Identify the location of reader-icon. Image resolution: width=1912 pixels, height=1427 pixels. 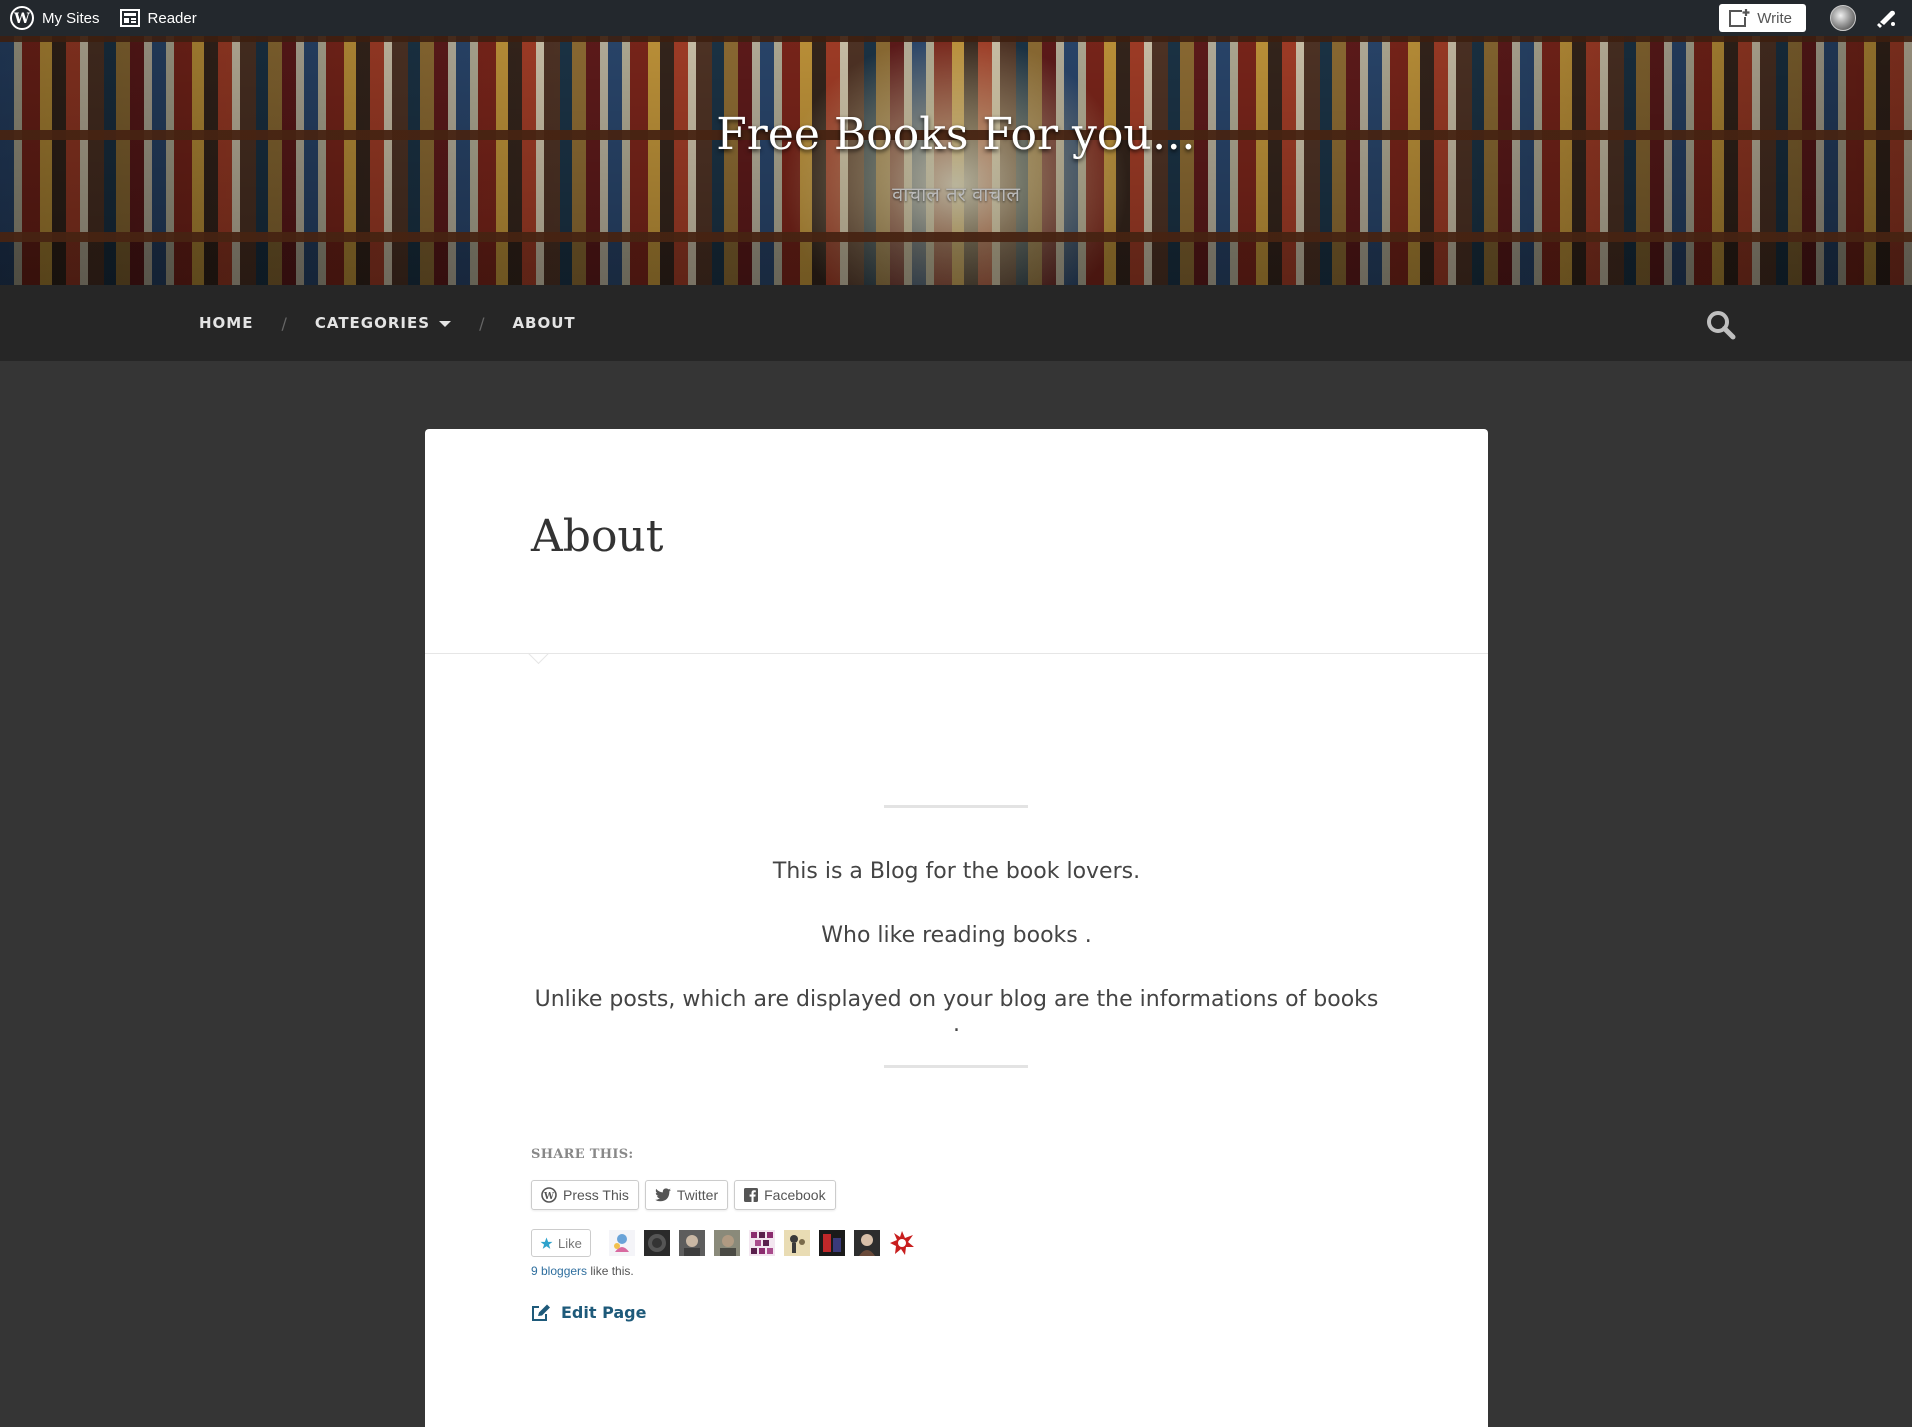
(129, 18).